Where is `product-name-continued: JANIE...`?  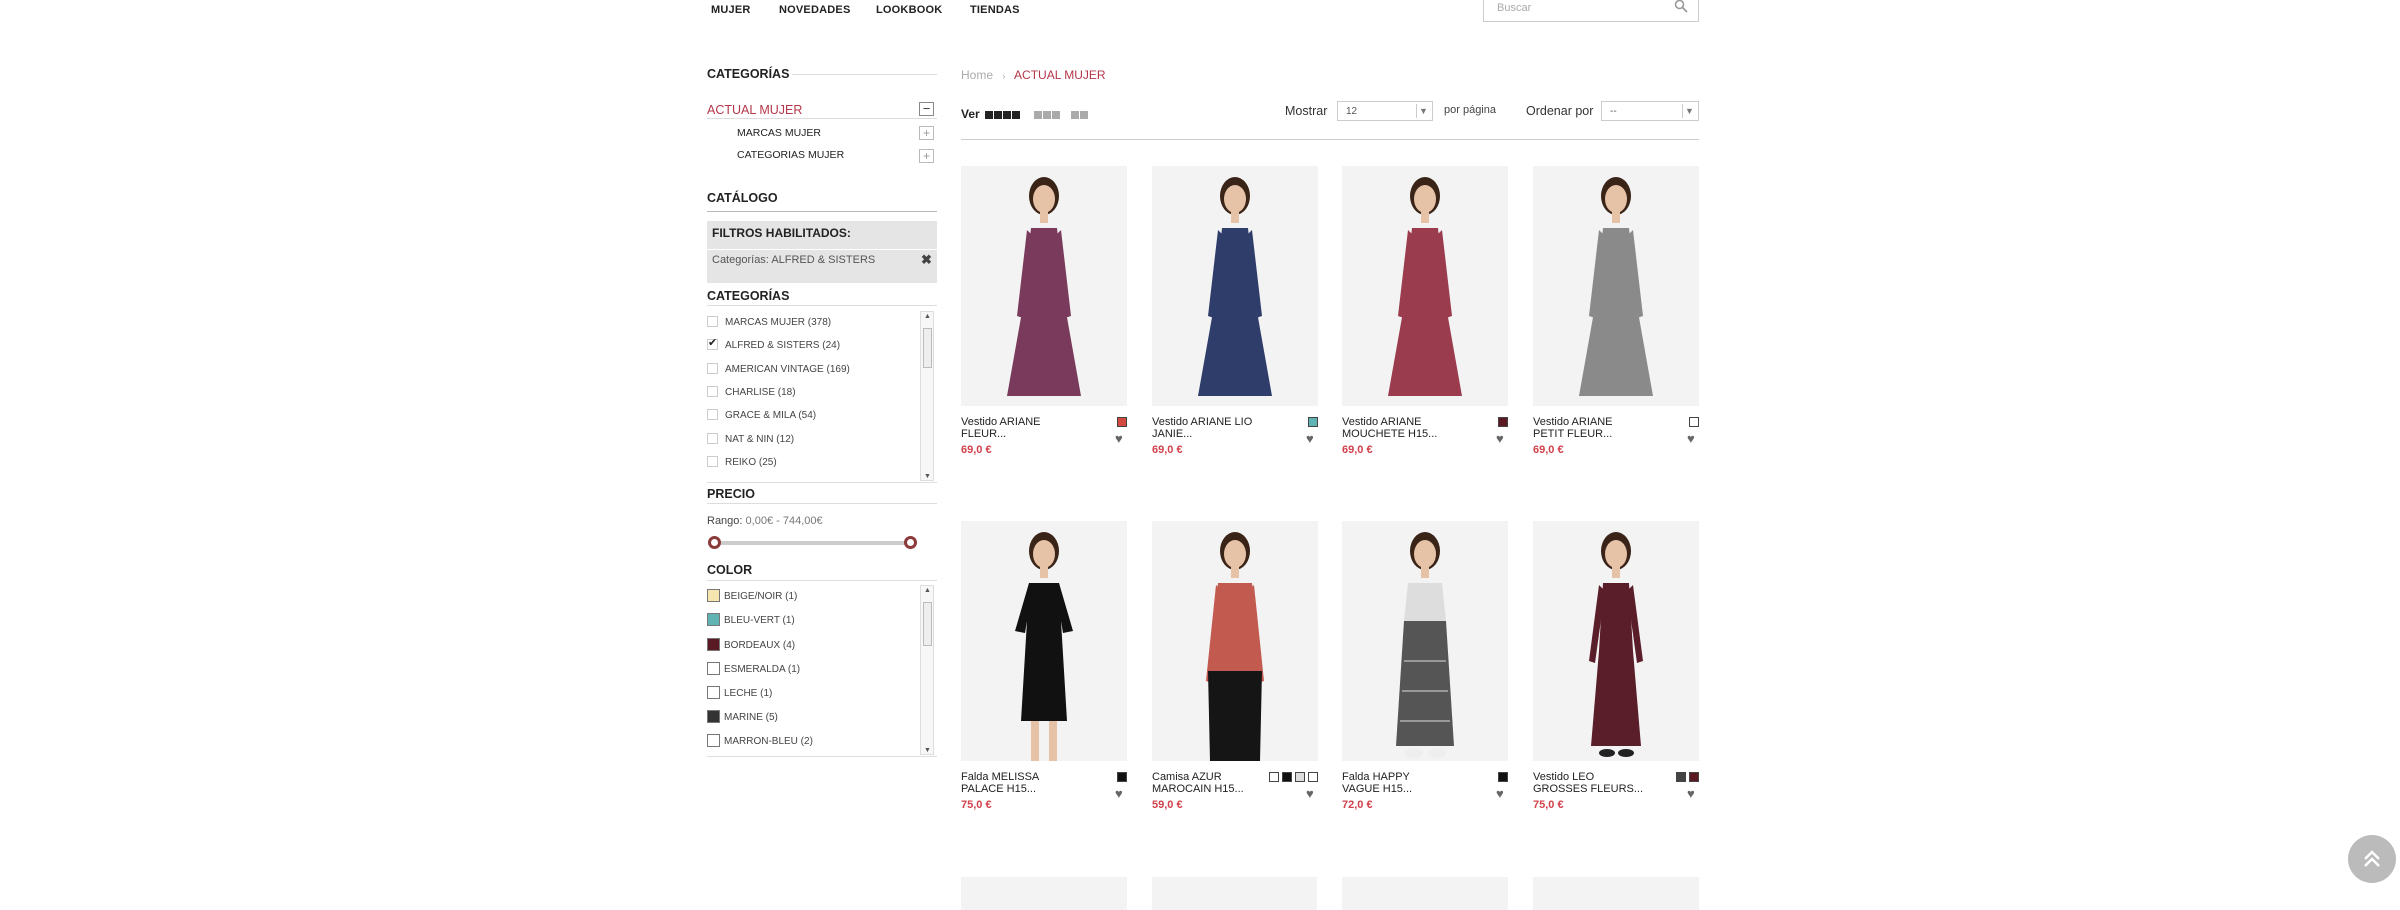 product-name-continued: JANIE... is located at coordinates (1172, 434).